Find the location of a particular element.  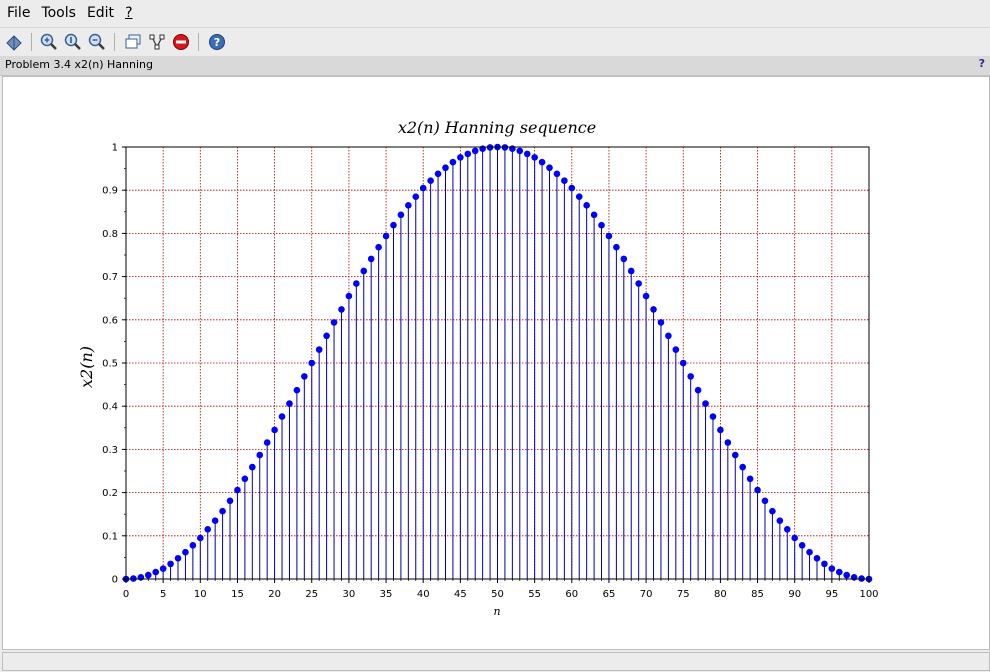

x-tick-label: 90 is located at coordinates (794, 594).